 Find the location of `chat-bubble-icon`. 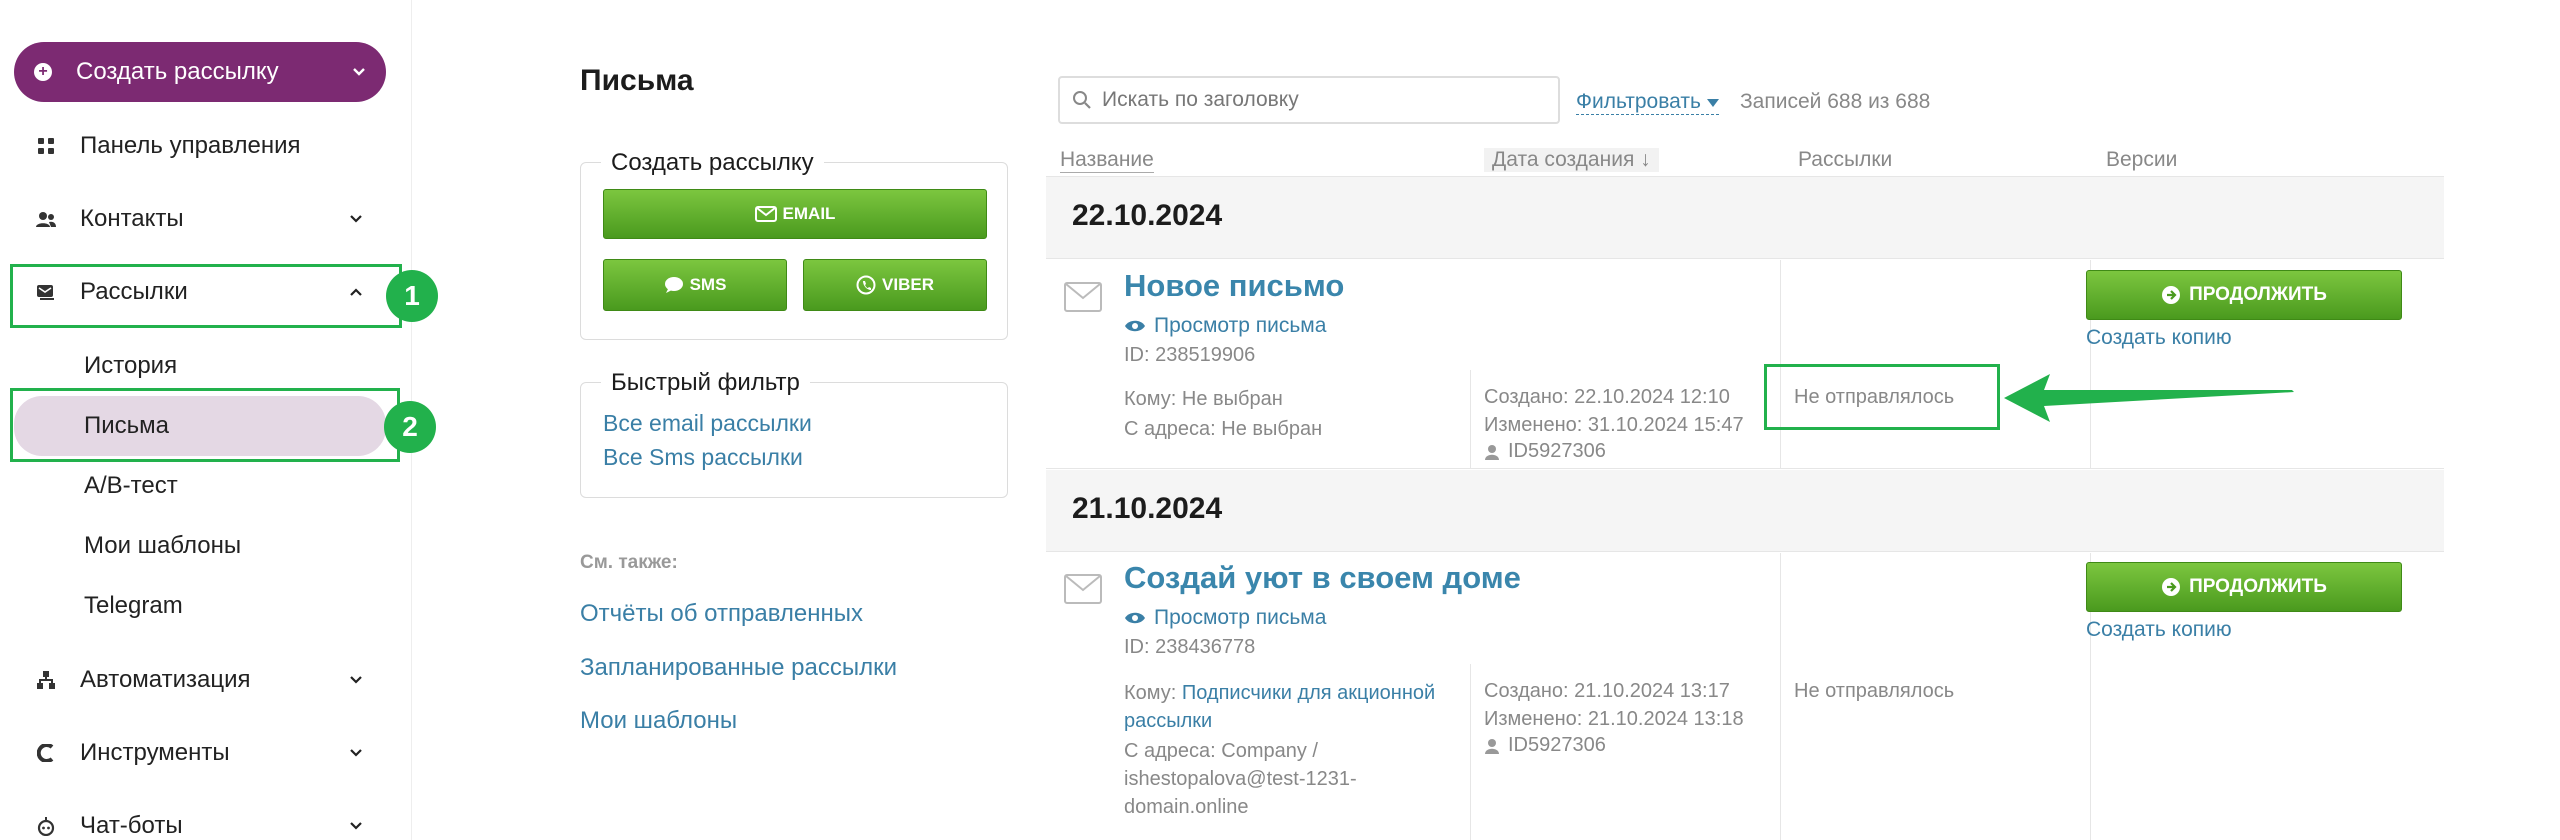

chat-bubble-icon is located at coordinates (673, 285).